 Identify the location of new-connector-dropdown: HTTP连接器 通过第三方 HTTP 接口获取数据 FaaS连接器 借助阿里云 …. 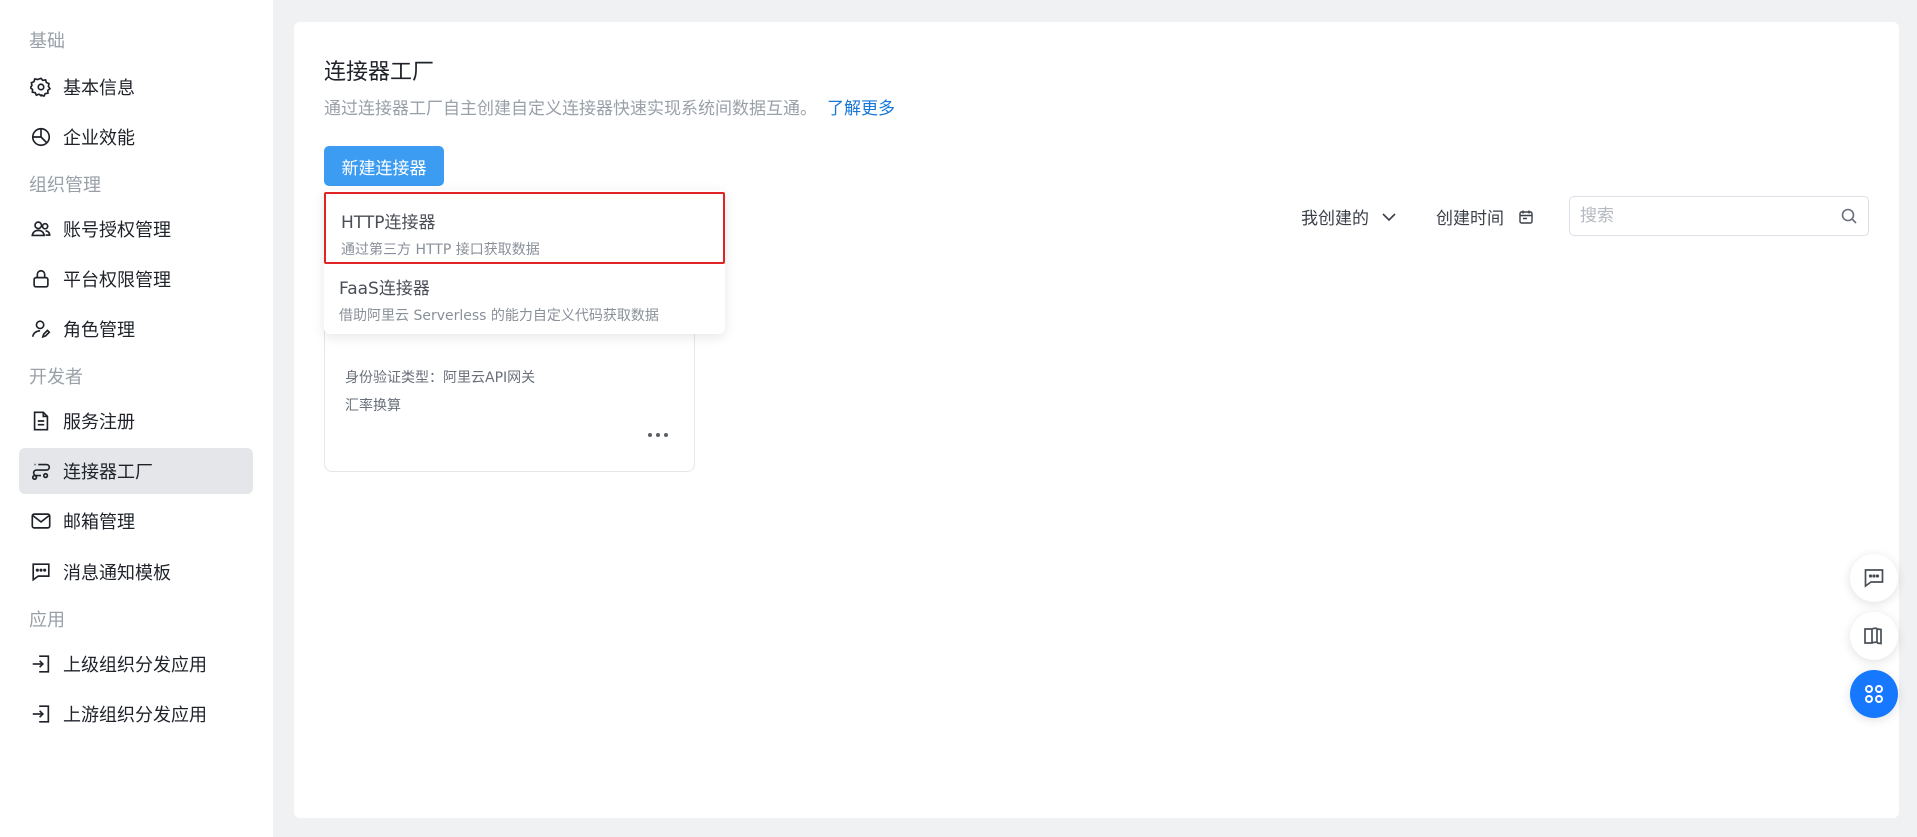
(524, 262).